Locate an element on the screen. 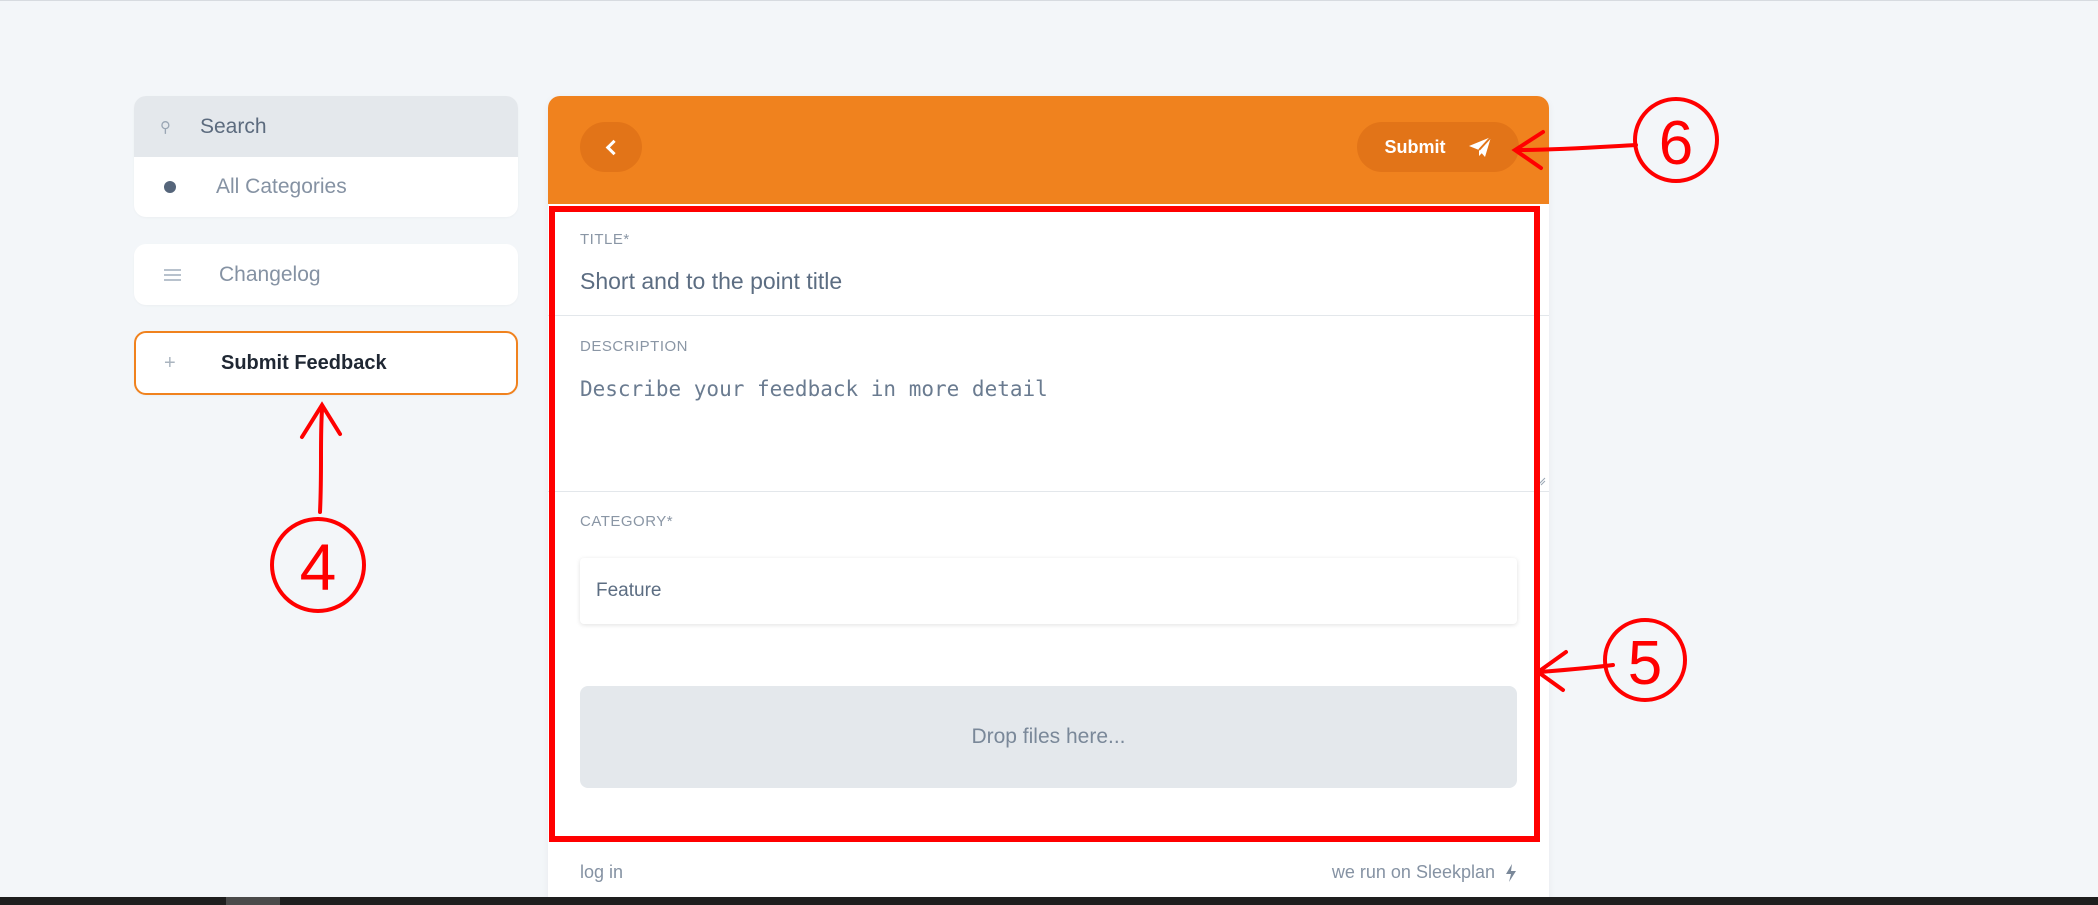  annotation-marker-5: 5 is located at coordinates (1645, 663).